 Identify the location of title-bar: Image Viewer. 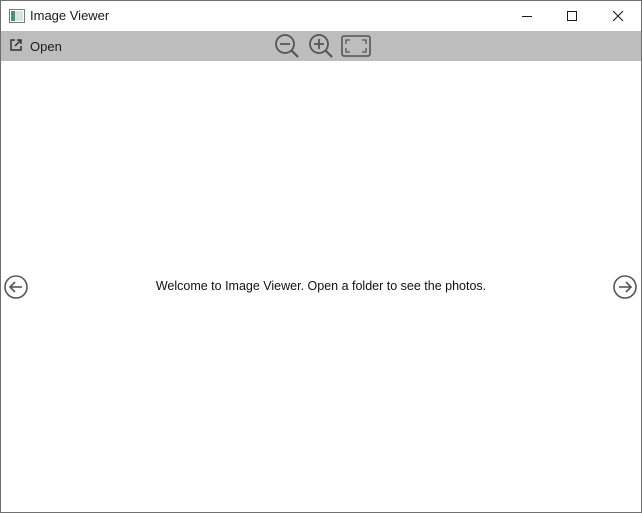
(321, 16).